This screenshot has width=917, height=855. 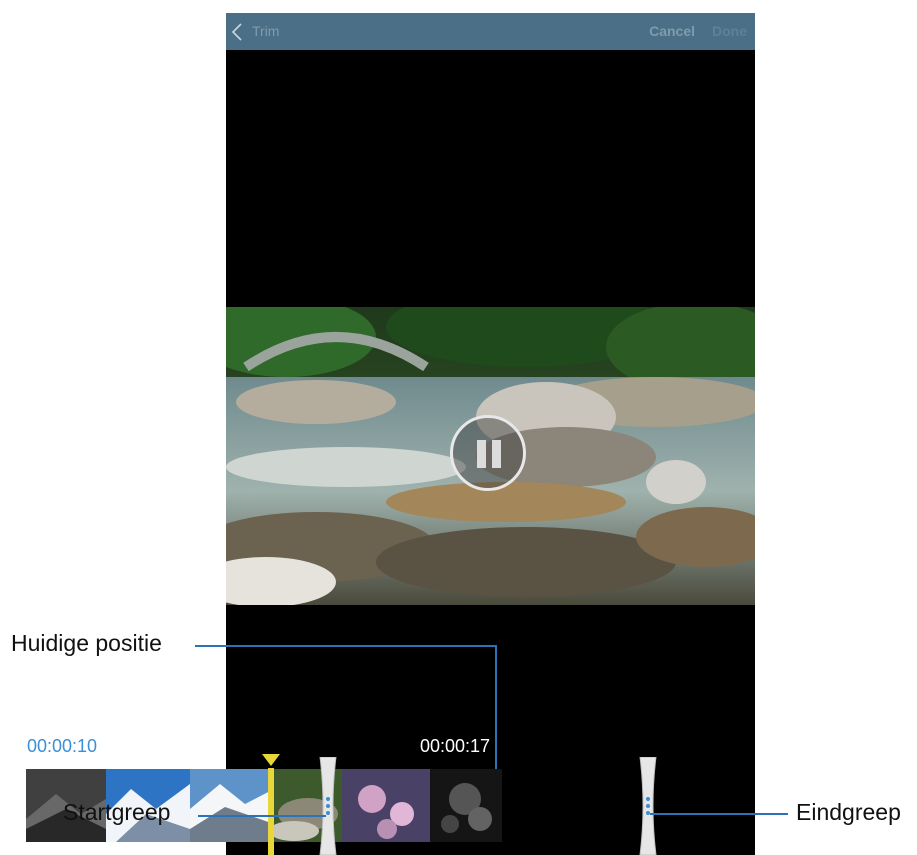 What do you see at coordinates (237, 32) in the screenshot?
I see `back-chevron-icon` at bounding box center [237, 32].